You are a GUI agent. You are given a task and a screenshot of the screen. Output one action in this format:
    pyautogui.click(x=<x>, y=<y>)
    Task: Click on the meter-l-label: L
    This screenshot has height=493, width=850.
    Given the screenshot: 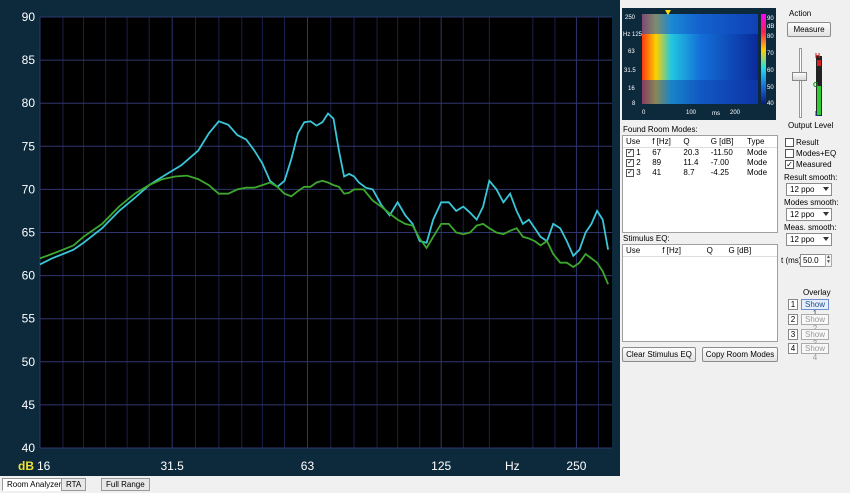 What is the action you would take?
    pyautogui.click(x=817, y=114)
    